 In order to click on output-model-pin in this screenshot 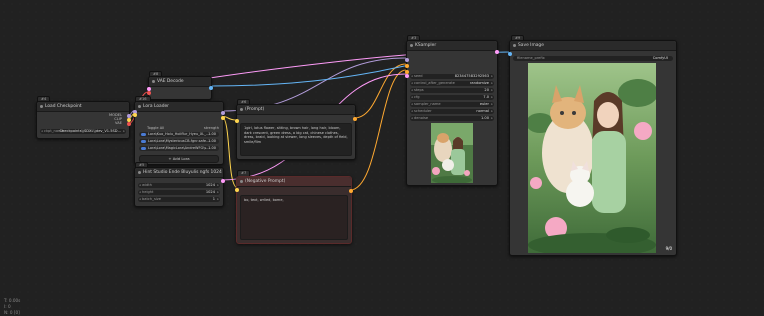, I will do `click(223, 113)`.